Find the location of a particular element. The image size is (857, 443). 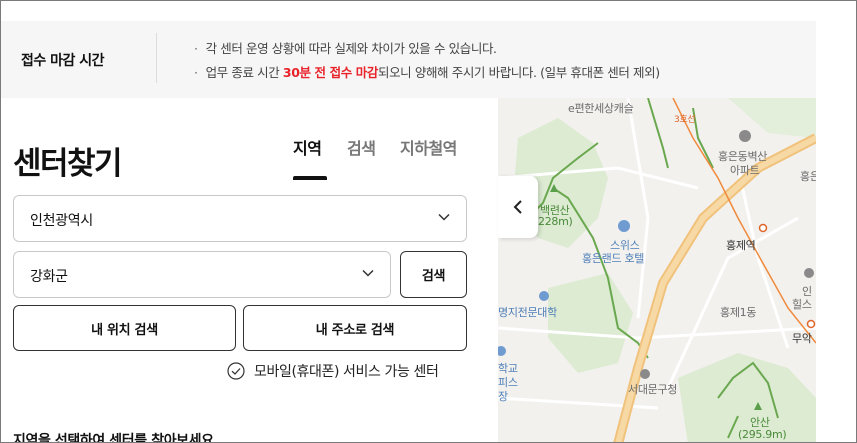

search-tabs: 지역 검색 지하철역 is located at coordinates (383, 157).